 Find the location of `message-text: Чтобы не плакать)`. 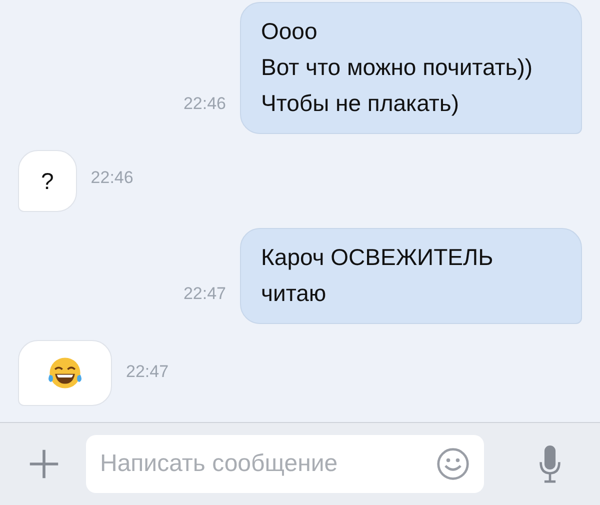

message-text: Чтобы не плакать) is located at coordinates (360, 103).